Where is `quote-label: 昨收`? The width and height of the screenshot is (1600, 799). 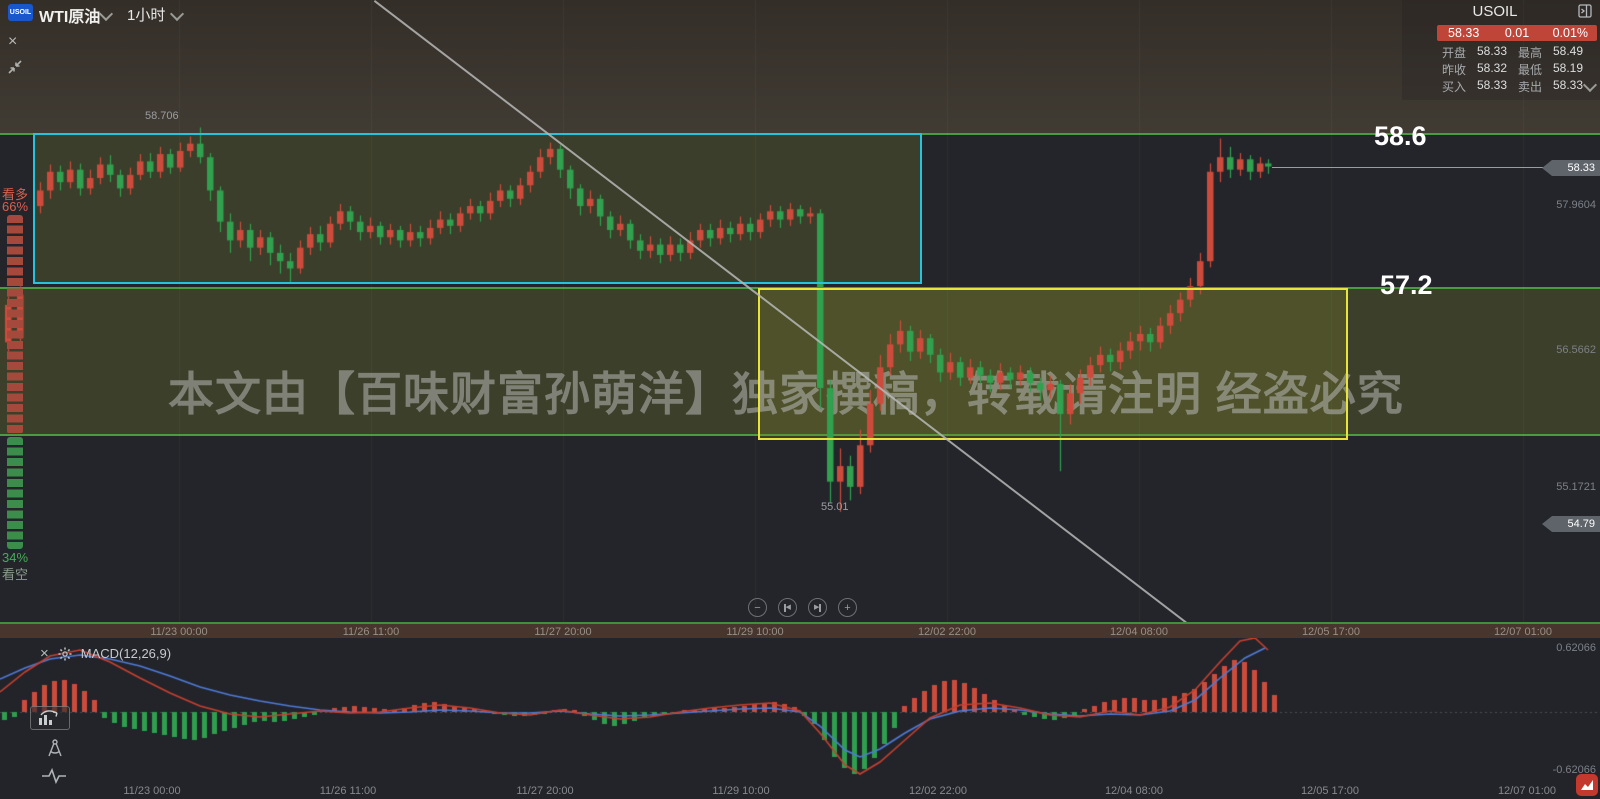
quote-label: 昨收 is located at coordinates (1454, 70).